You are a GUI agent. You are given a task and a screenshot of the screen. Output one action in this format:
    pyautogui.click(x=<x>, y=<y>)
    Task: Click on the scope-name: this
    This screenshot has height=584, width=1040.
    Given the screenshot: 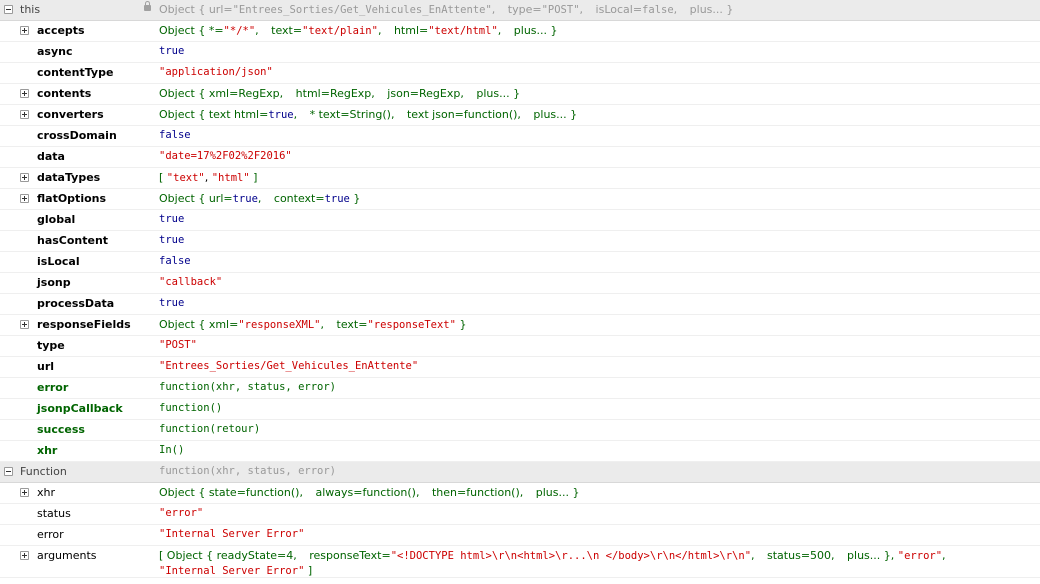 What is the action you would take?
    pyautogui.click(x=30, y=9)
    